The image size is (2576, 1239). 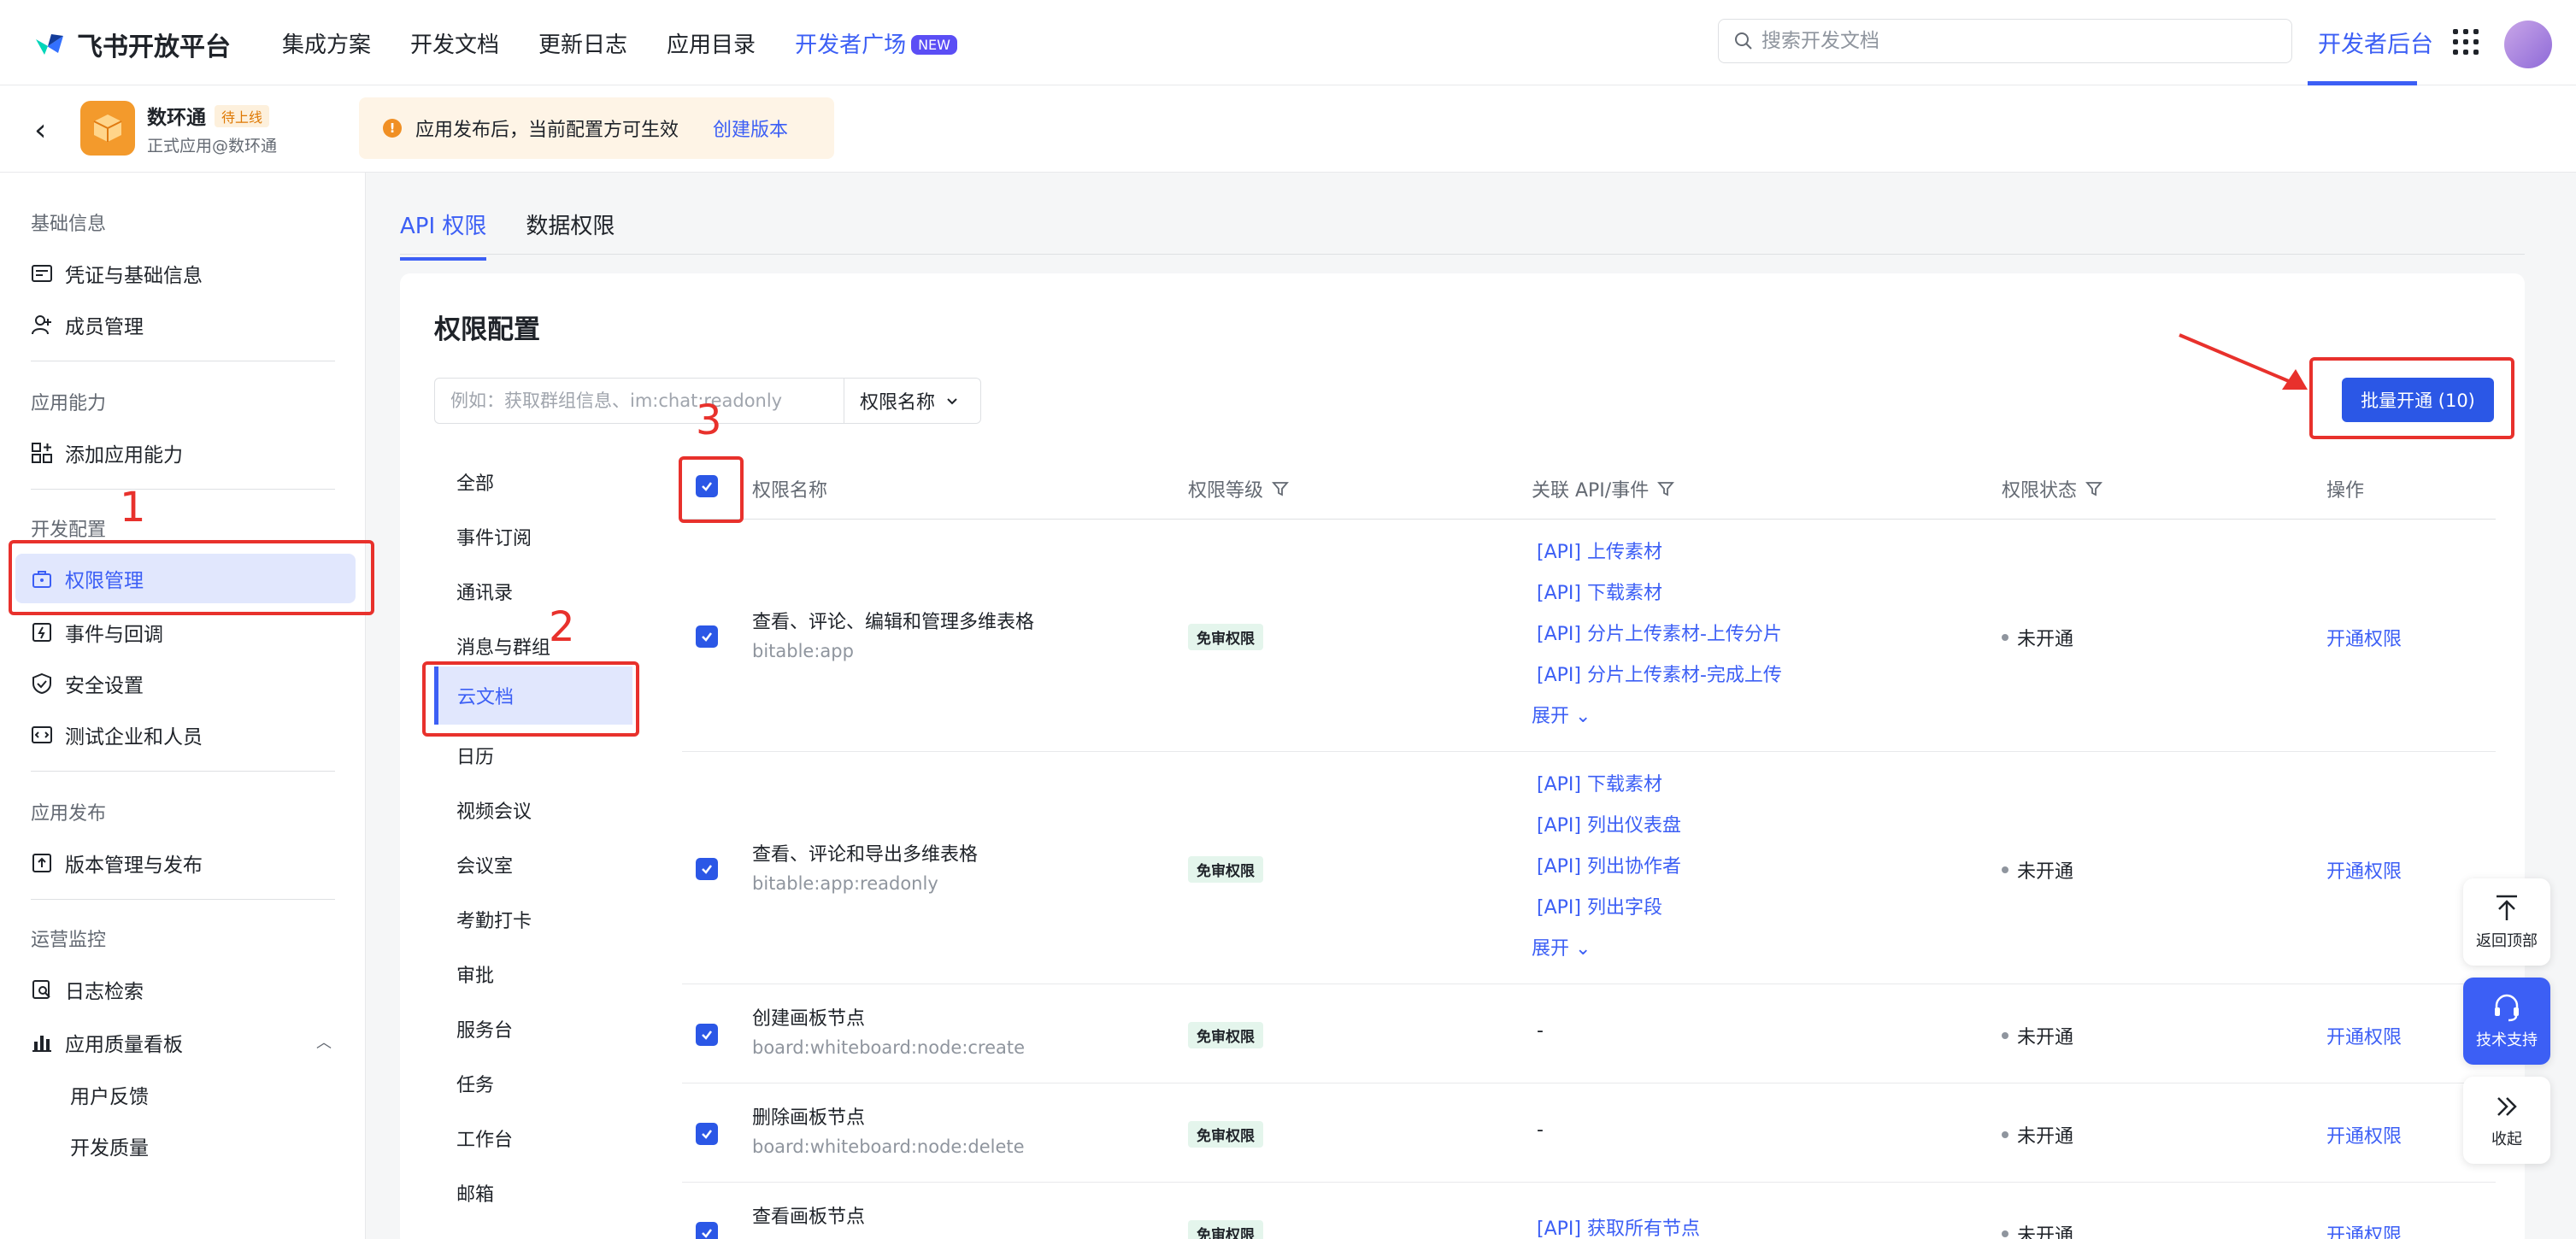 I want to click on box-icon, so click(x=107, y=129).